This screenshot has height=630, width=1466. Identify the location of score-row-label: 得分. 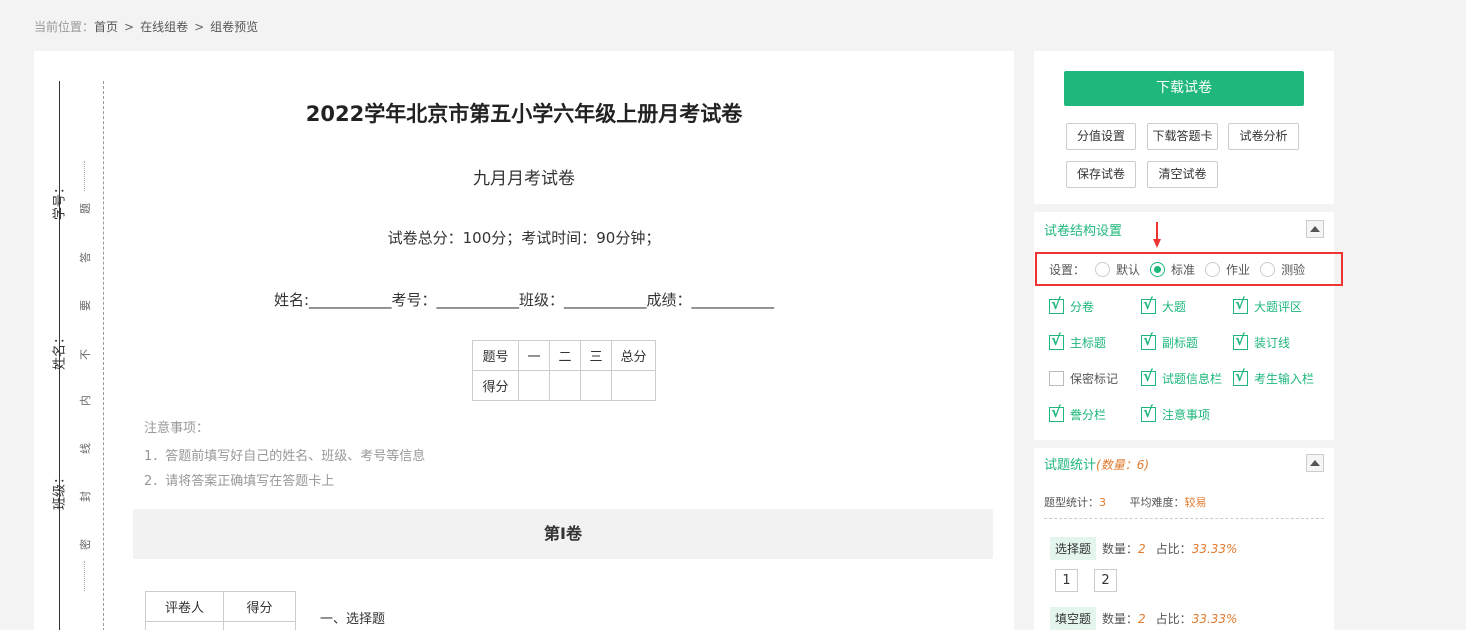
(495, 385).